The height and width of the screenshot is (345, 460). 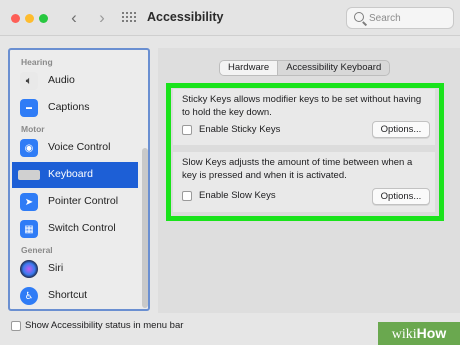 What do you see at coordinates (16, 326) in the screenshot?
I see `show-status-checkbox` at bounding box center [16, 326].